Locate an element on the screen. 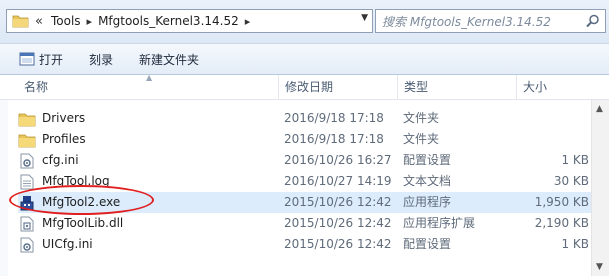 This screenshot has height=276, width=609. column-header-name: 名称 is located at coordinates (148, 87).